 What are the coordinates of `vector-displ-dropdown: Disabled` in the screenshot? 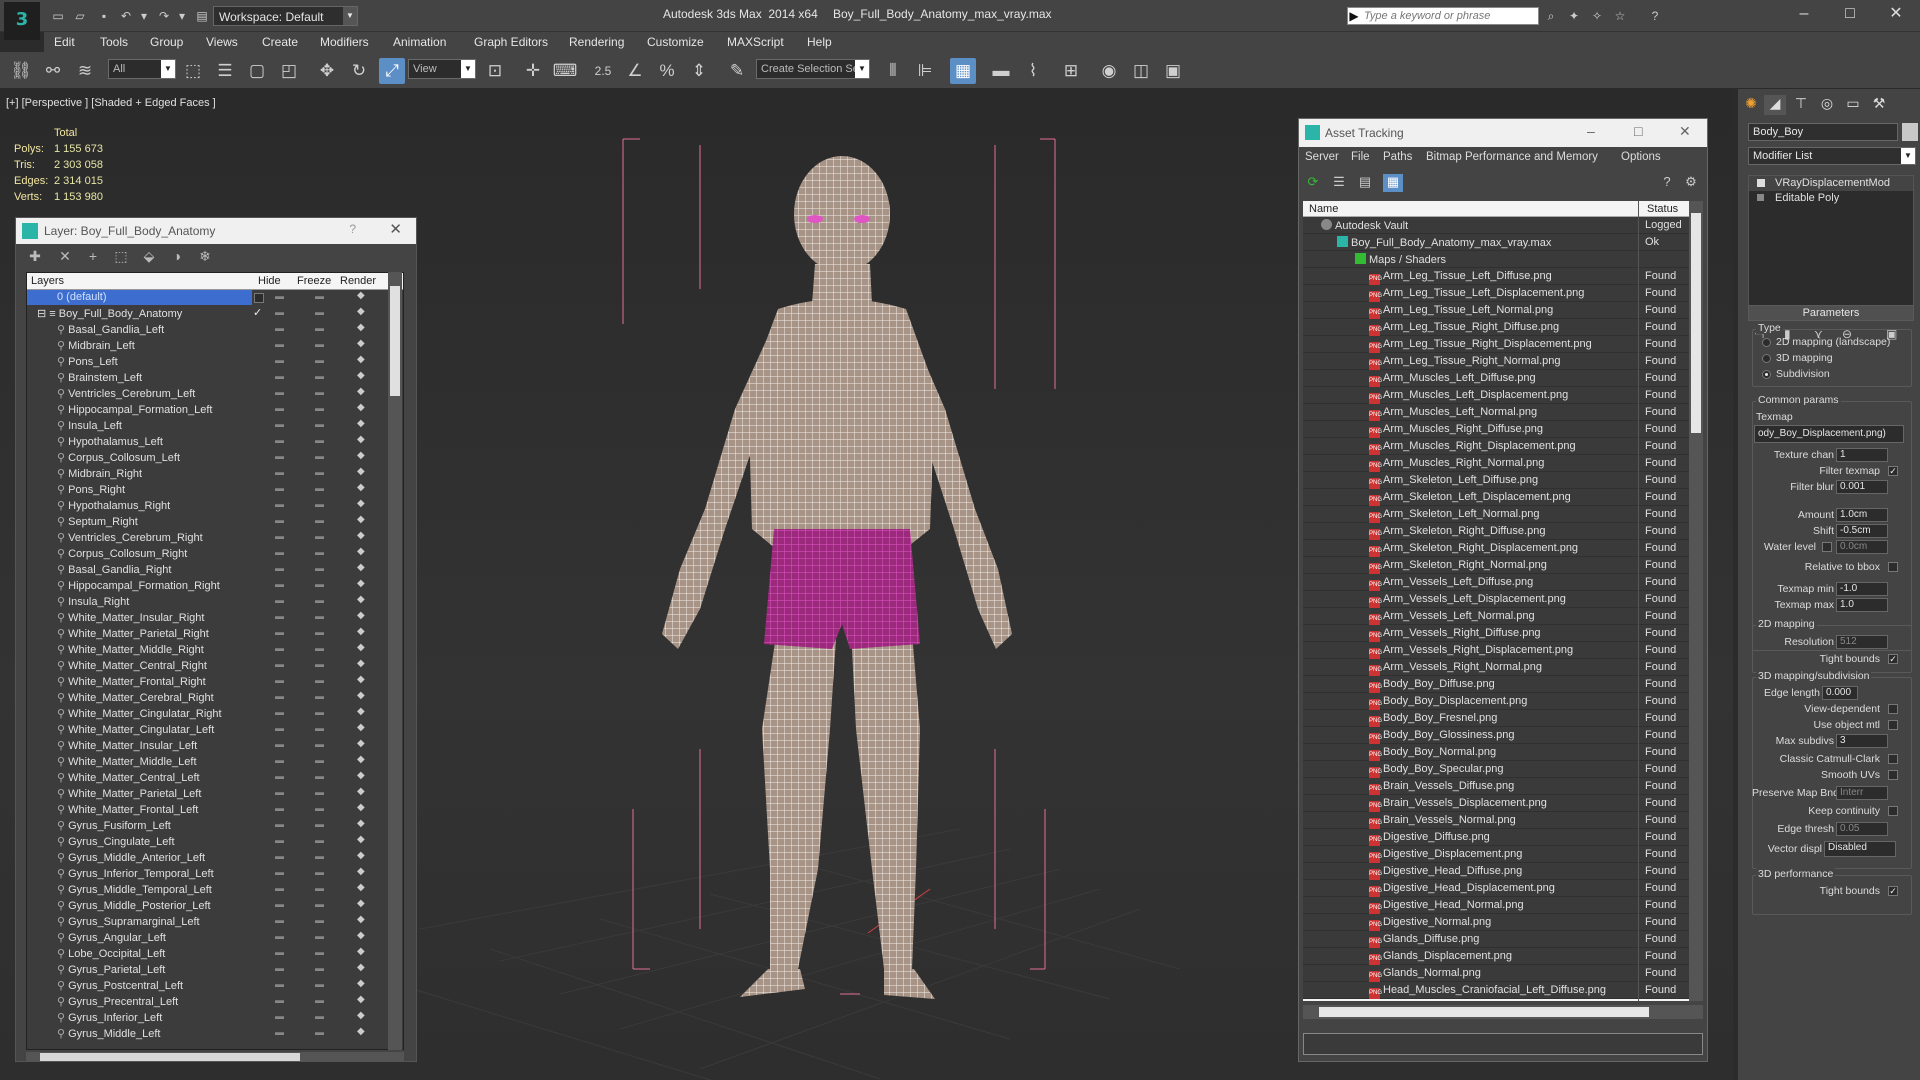 It's located at (1860, 849).